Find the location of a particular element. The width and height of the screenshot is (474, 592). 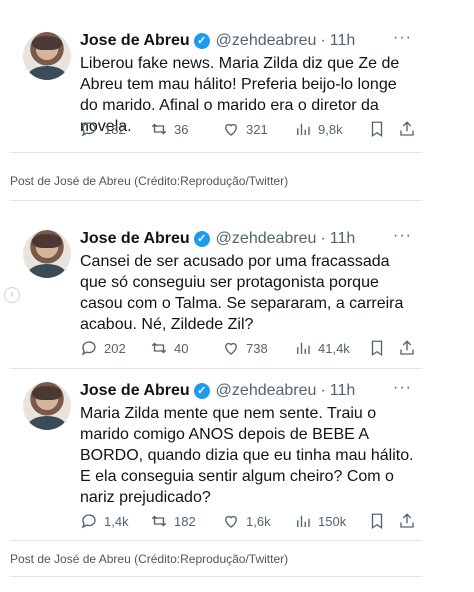

like-button: 1,6k is located at coordinates (246, 521).